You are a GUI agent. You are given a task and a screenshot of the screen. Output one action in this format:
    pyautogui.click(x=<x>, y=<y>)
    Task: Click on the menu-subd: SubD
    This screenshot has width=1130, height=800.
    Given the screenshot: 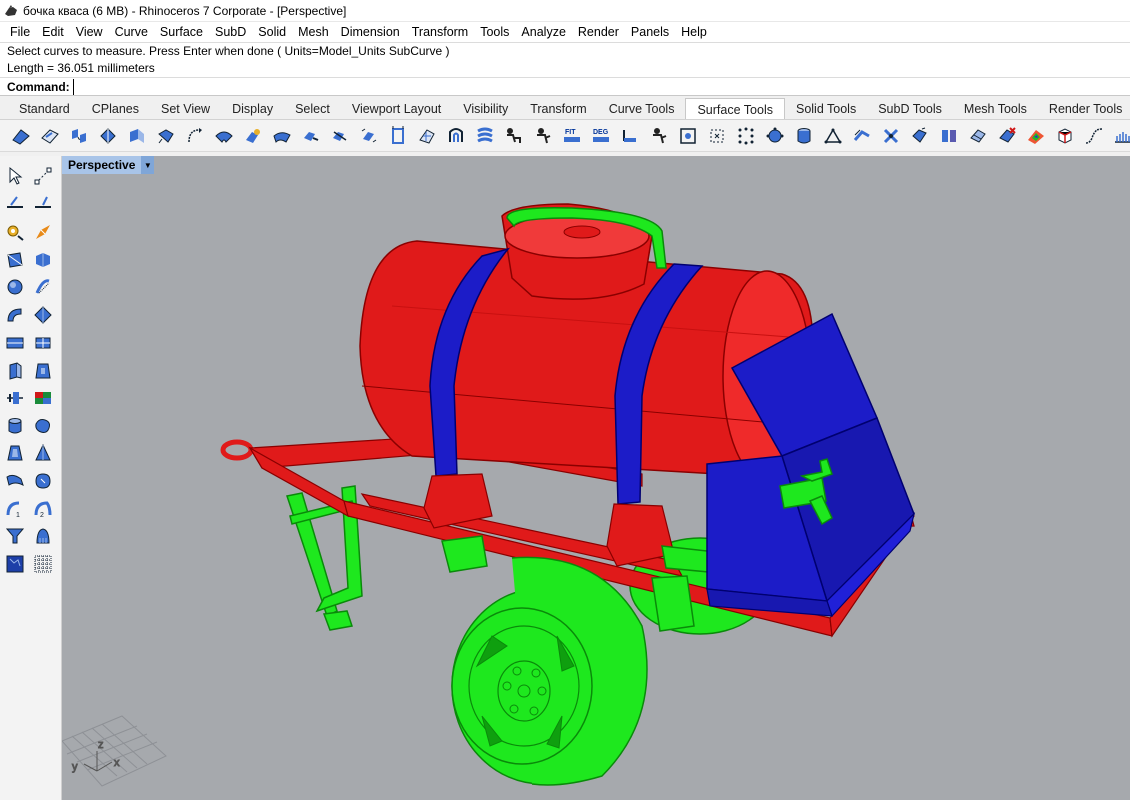 What is the action you would take?
    pyautogui.click(x=230, y=32)
    